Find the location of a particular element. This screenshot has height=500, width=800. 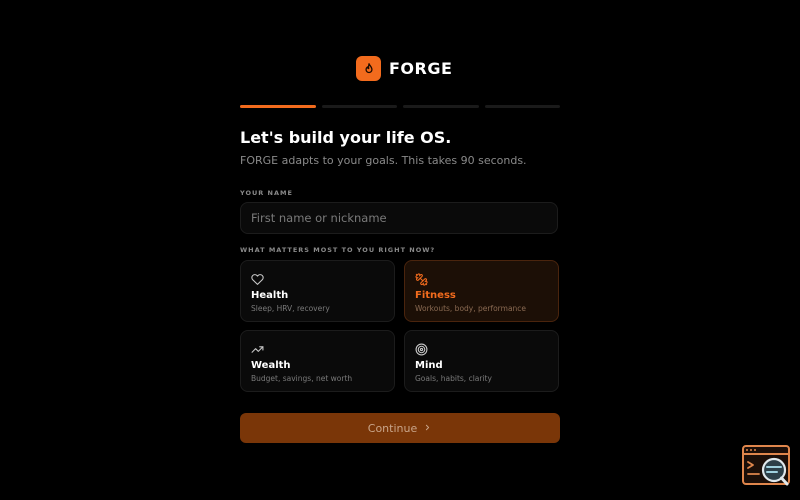

step-progress is located at coordinates (400, 106).